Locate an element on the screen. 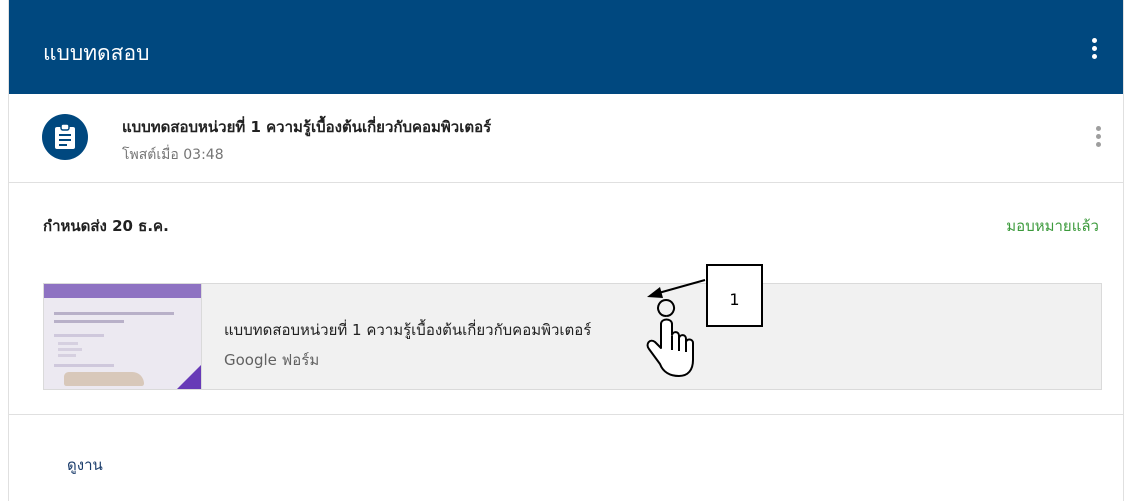 Image resolution: width=1132 pixels, height=501 pixels. post-timestamp: โพสต์เมื่อ 03:48 is located at coordinates (173, 155).